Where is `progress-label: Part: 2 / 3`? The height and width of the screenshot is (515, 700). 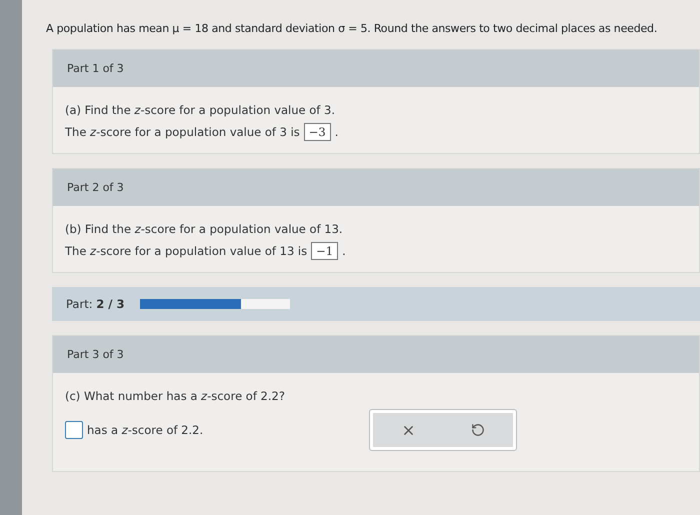
progress-label: Part: 2 / 3 is located at coordinates (95, 304).